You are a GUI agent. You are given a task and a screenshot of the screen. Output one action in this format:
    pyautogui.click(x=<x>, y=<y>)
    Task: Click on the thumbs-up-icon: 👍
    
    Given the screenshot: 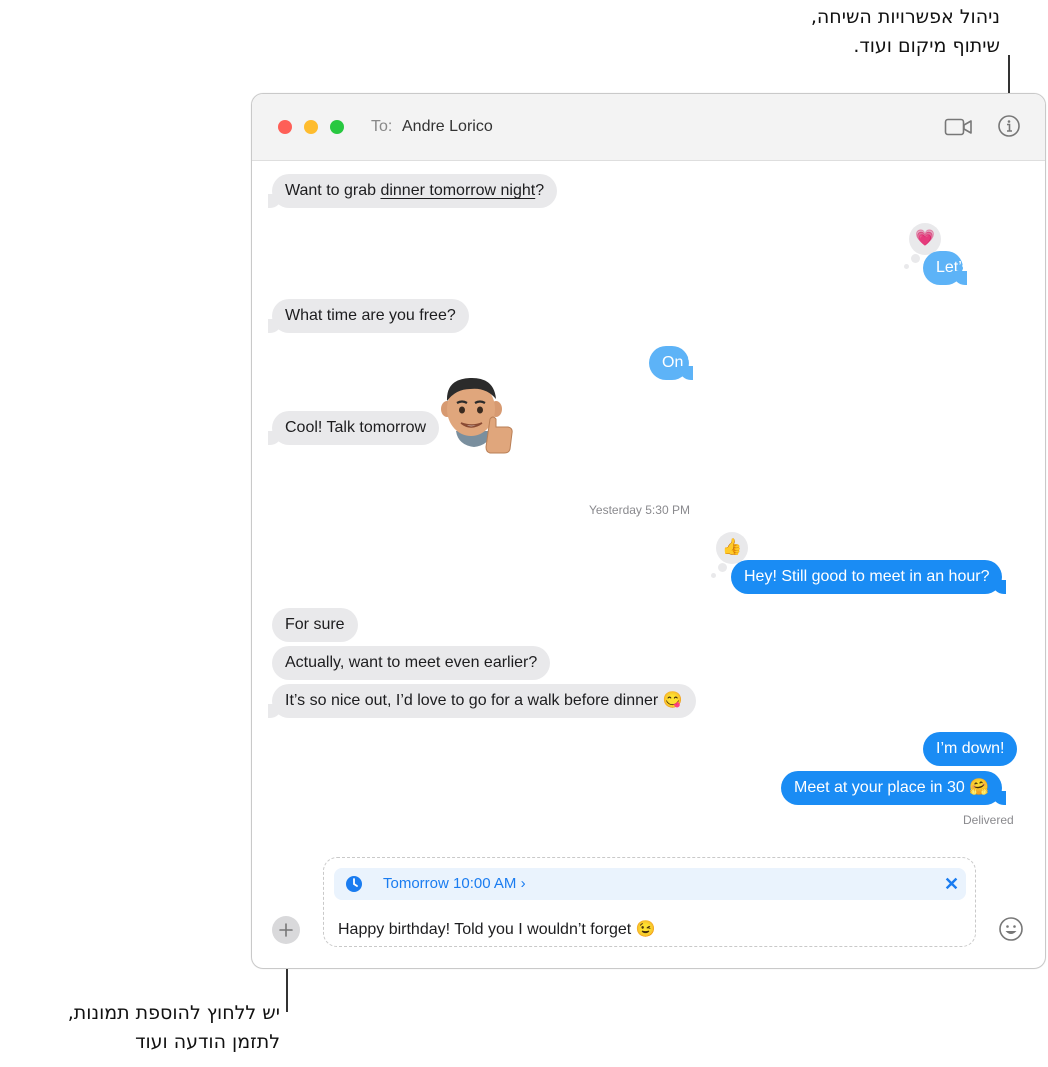 What is the action you would take?
    pyautogui.click(x=732, y=547)
    